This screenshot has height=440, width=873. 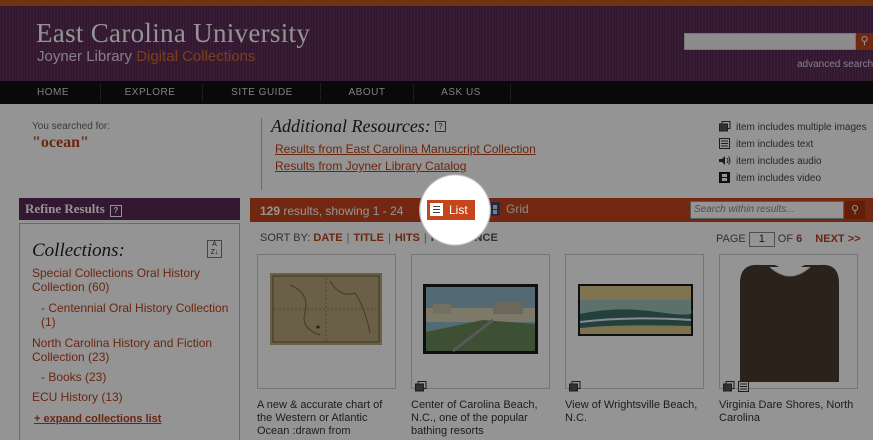 I want to click on legend-audio: item includes audio, so click(x=770, y=161).